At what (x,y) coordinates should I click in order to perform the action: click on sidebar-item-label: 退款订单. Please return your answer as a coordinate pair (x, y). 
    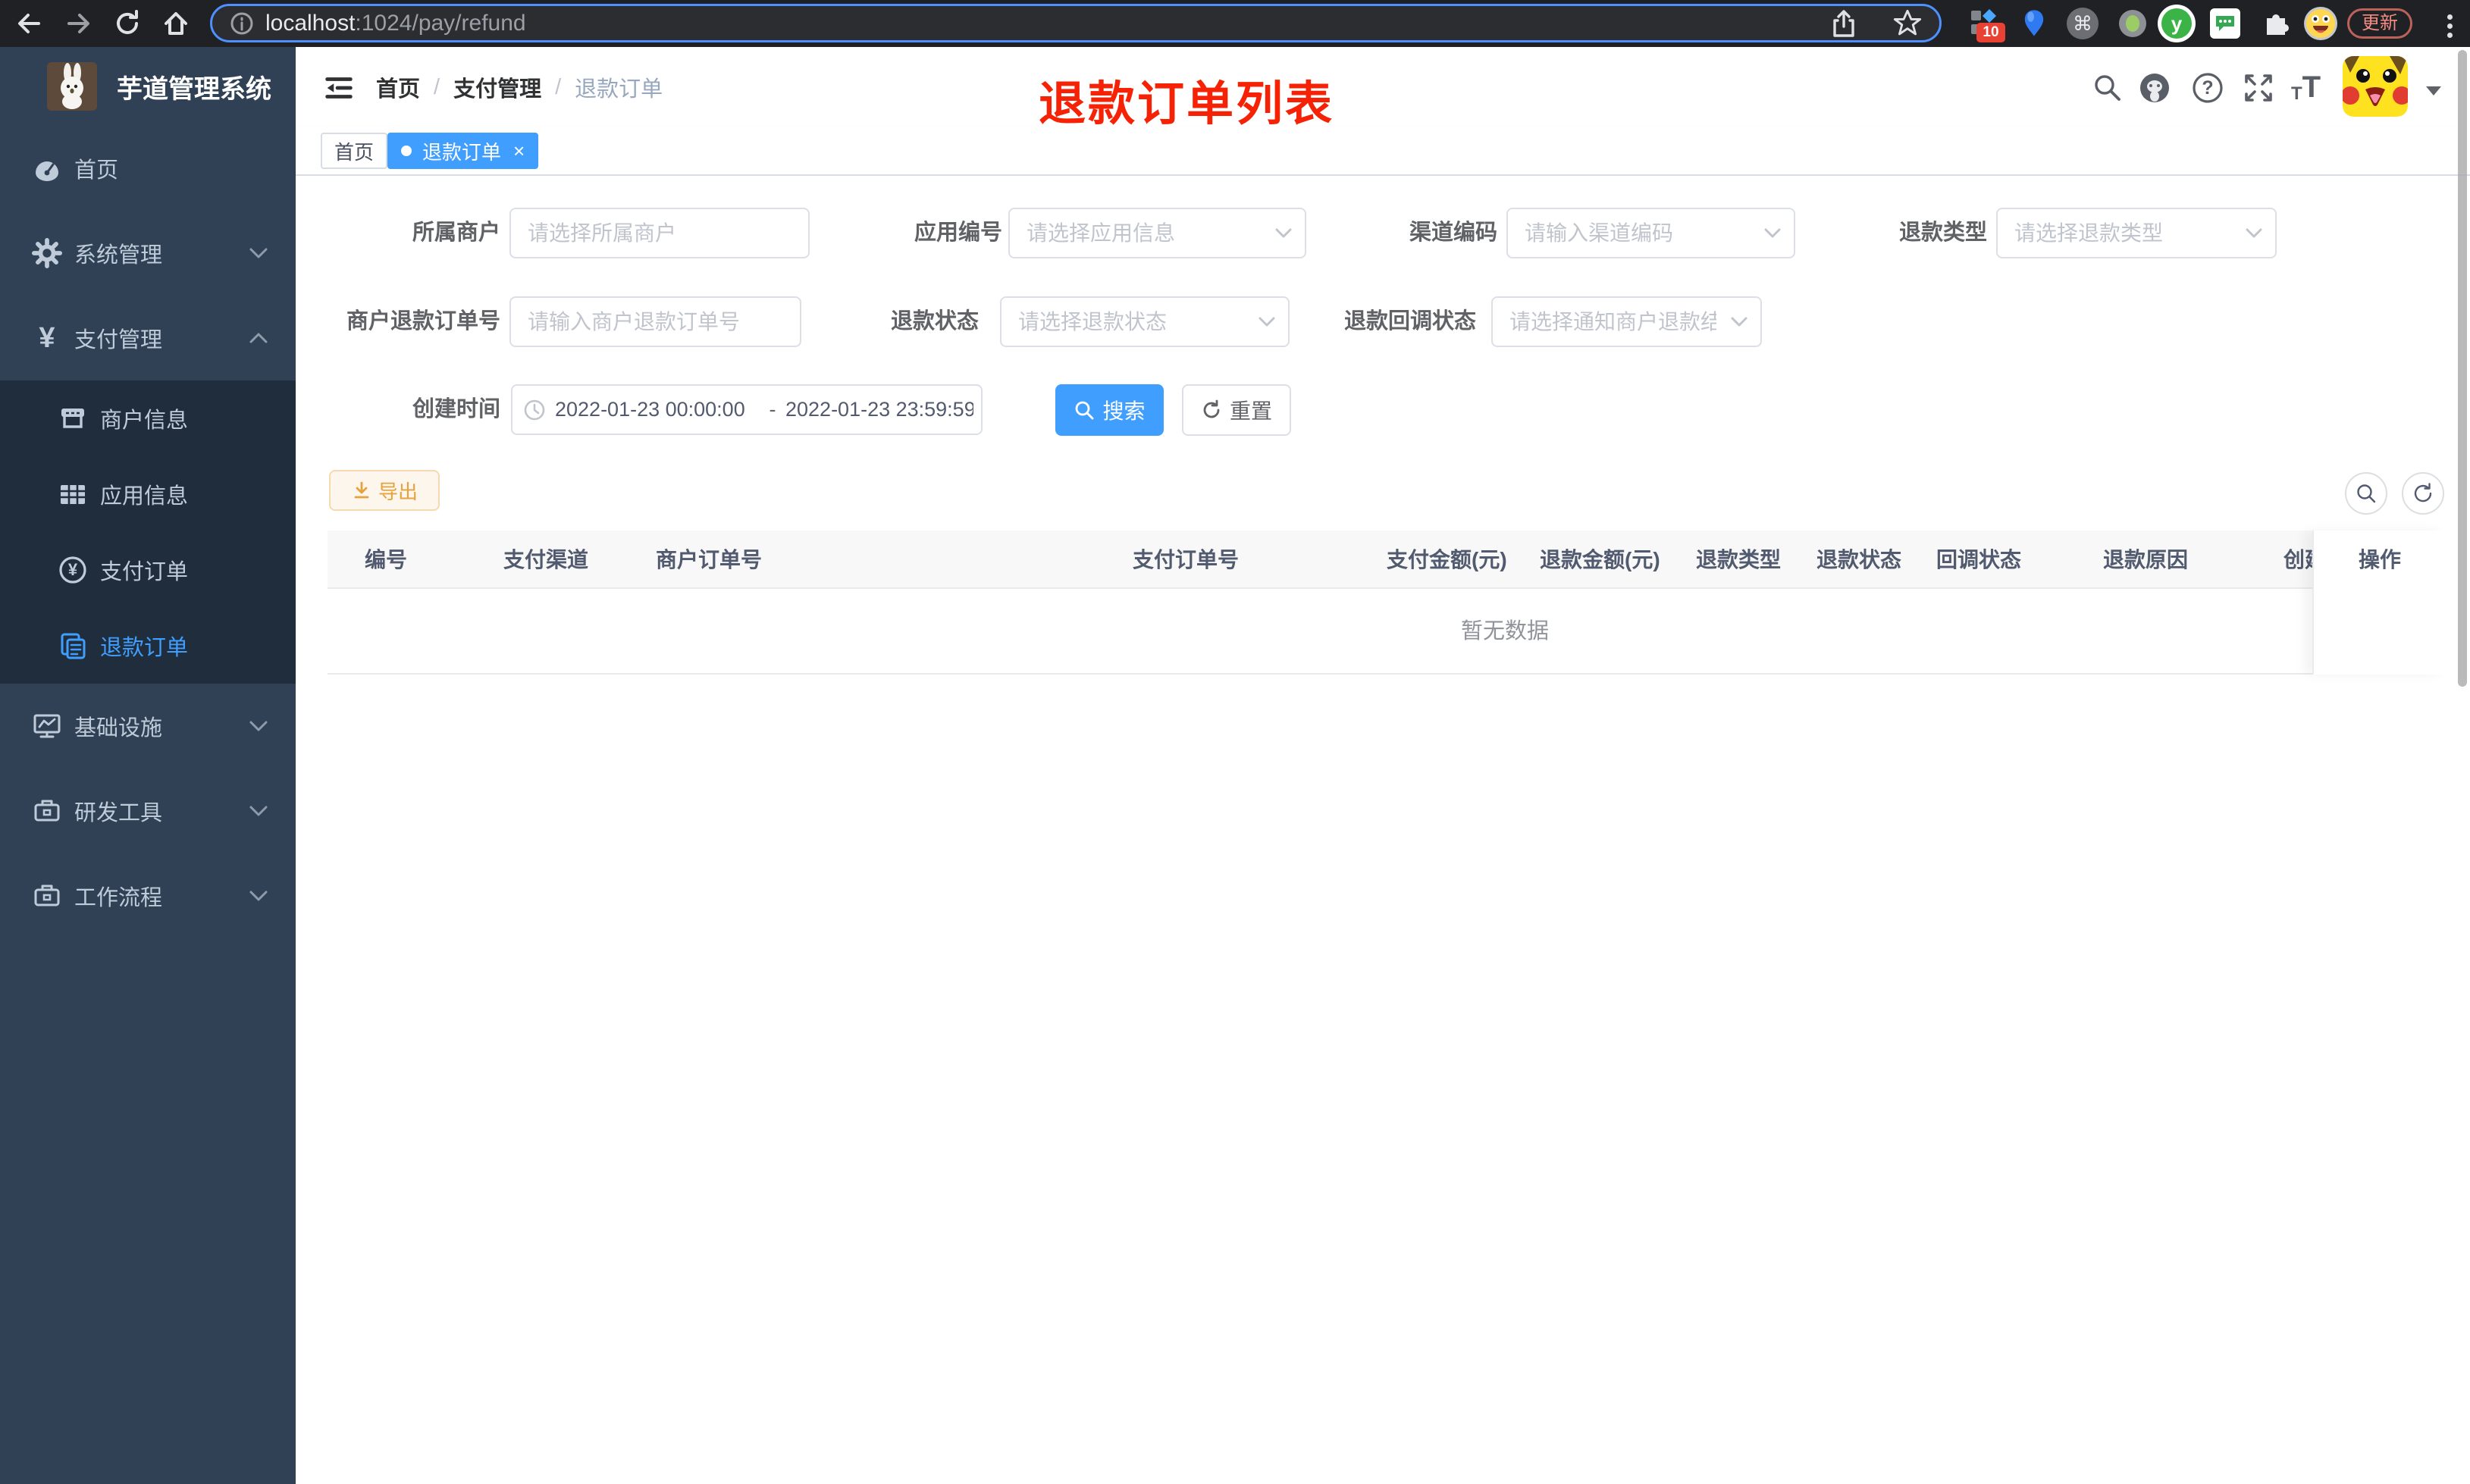
    Looking at the image, I should click on (144, 648).